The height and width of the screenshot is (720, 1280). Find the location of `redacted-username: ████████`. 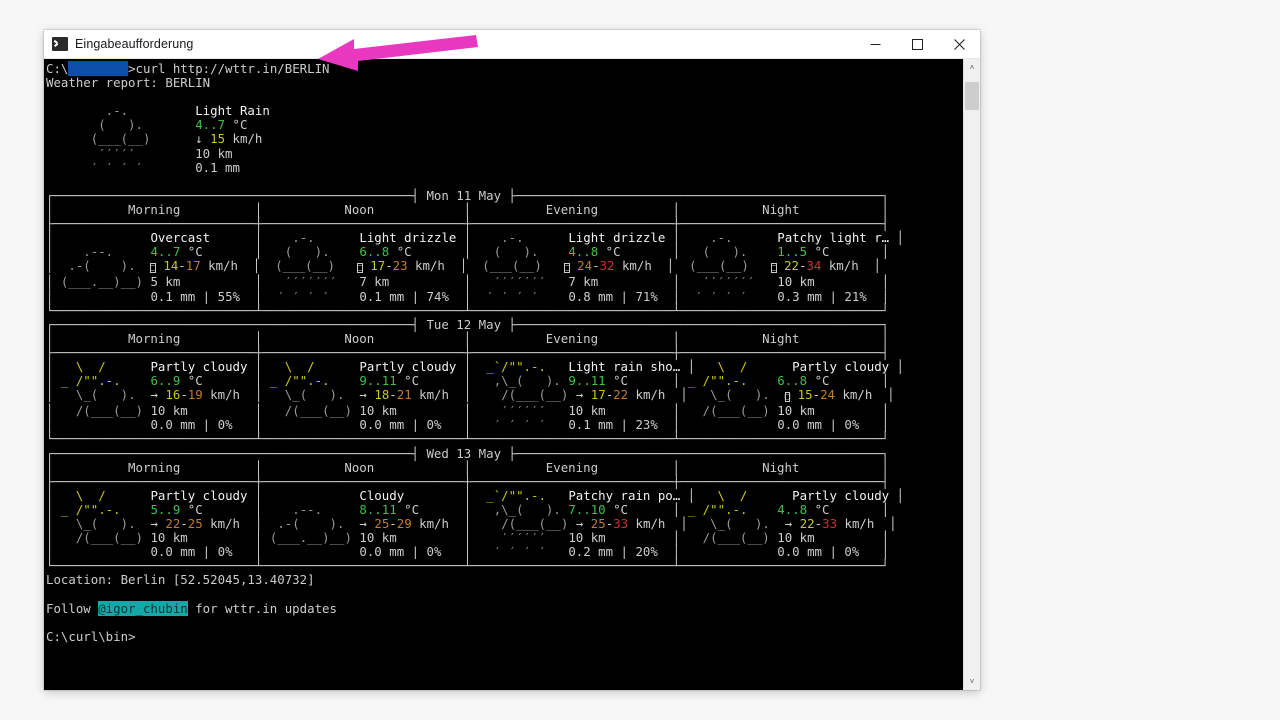

redacted-username: ████████ is located at coordinates (98, 68).